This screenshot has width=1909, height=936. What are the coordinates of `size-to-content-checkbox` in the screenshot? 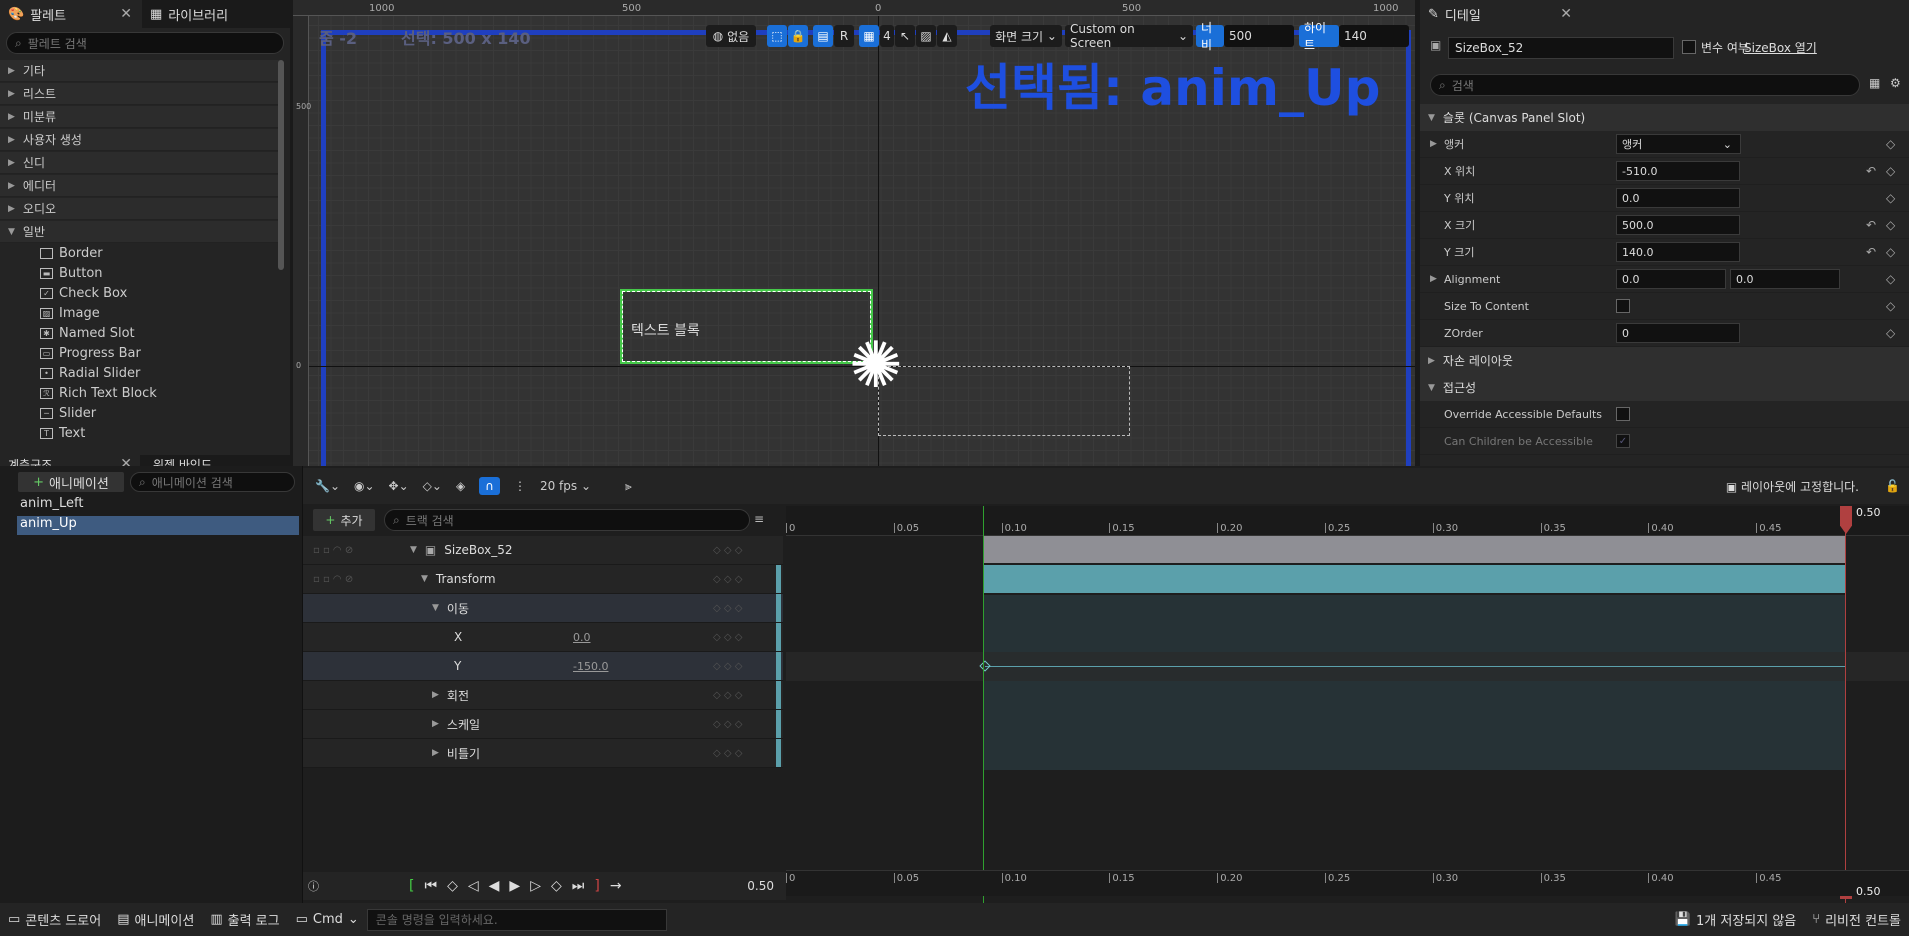 It's located at (1623, 306).